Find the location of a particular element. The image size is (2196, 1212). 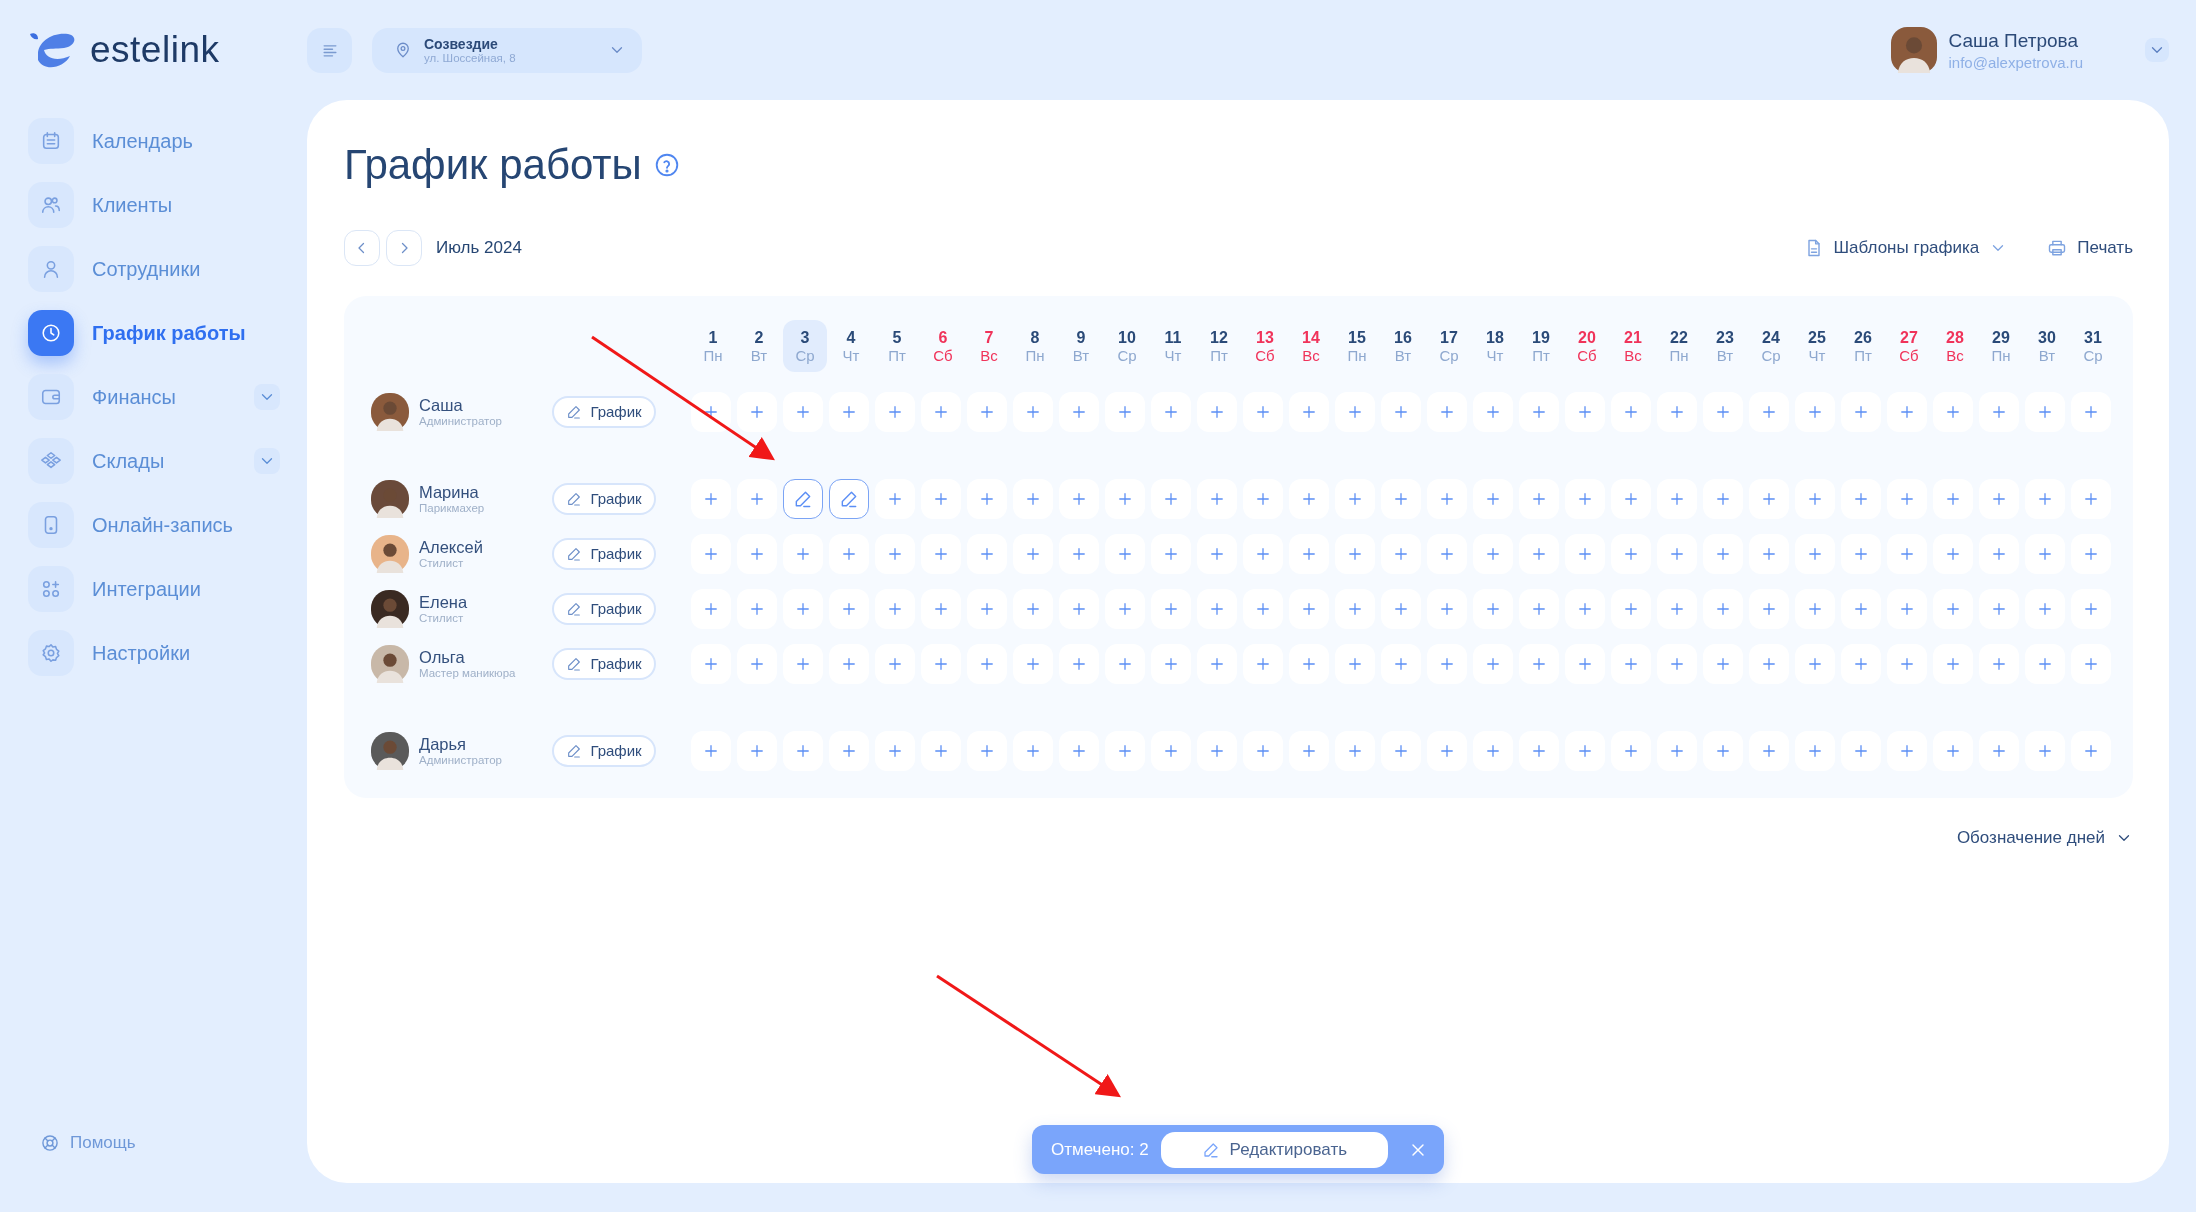

day-header: 7 Вс is located at coordinates (989, 346).